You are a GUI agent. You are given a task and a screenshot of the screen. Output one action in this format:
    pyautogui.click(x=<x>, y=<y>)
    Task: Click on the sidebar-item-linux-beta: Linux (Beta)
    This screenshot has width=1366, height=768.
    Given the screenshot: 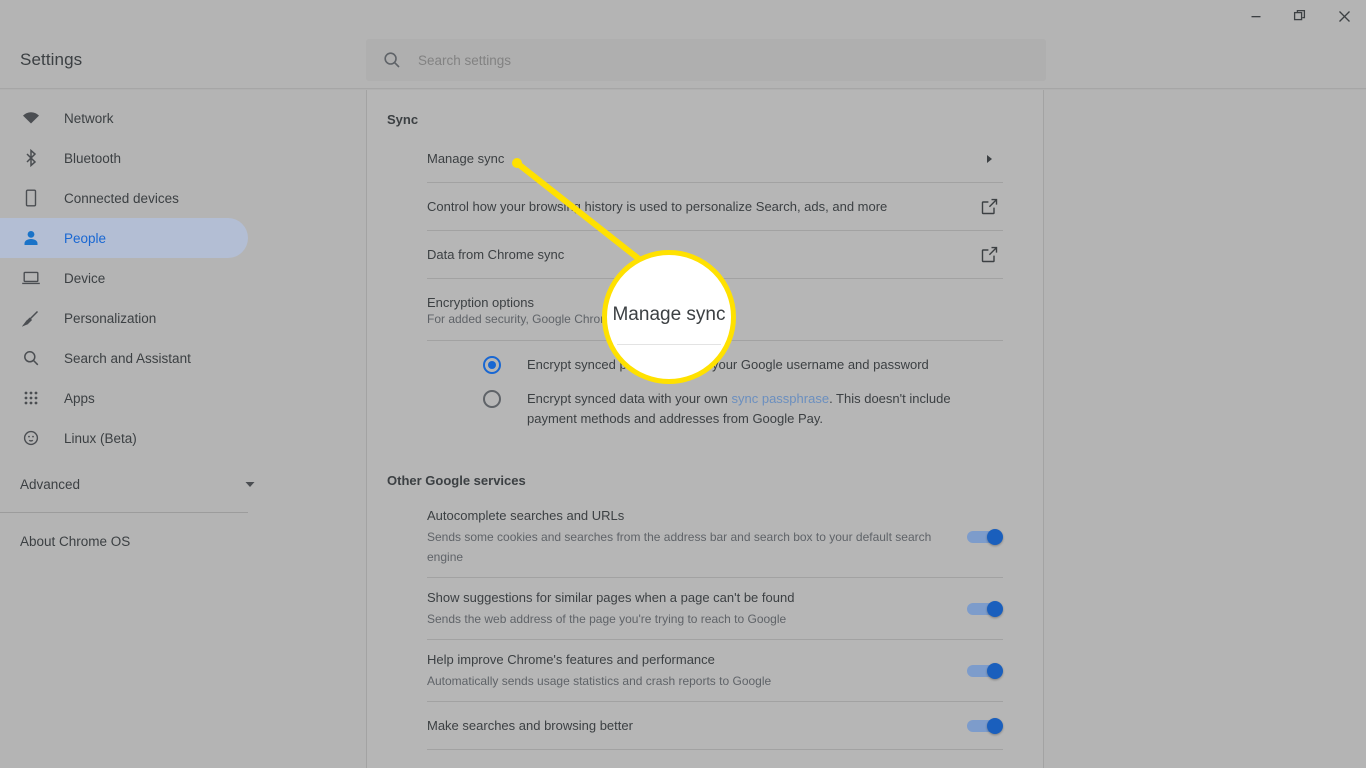 What is the action you would take?
    pyautogui.click(x=124, y=438)
    